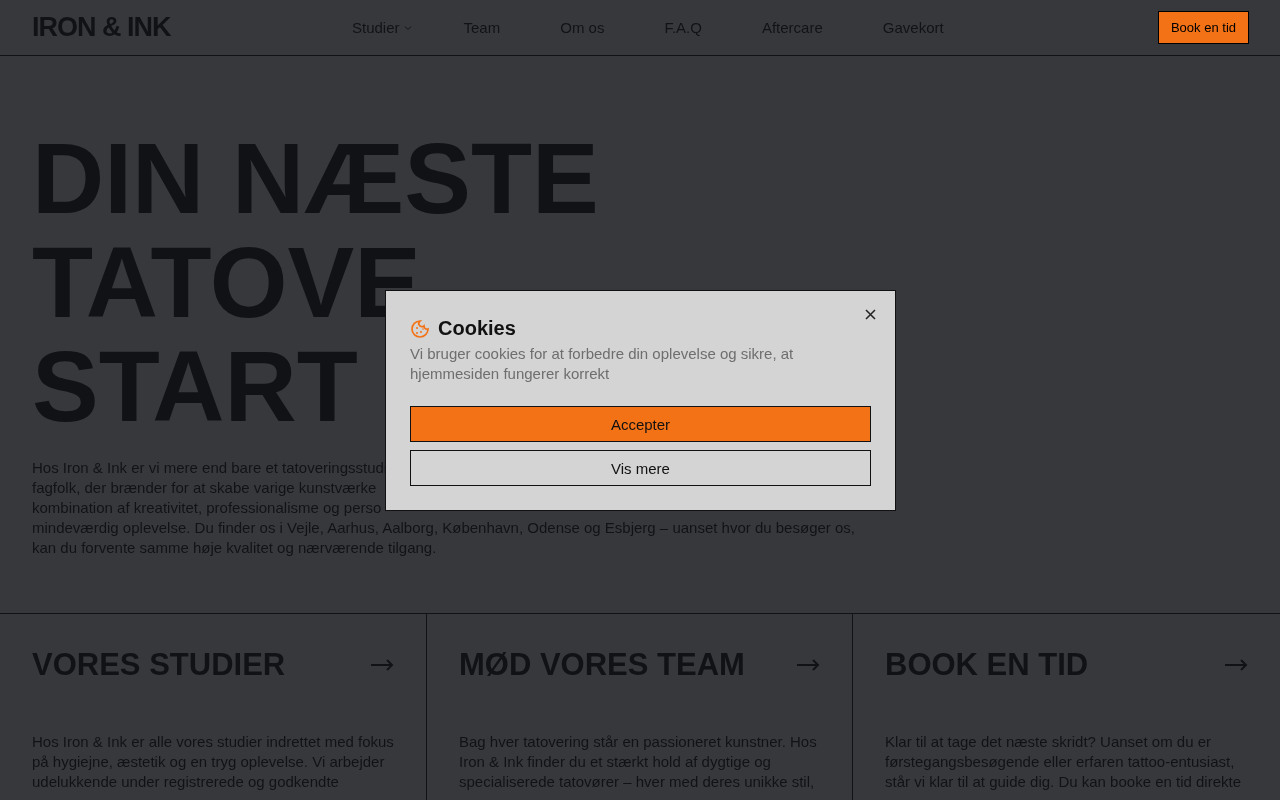 The height and width of the screenshot is (800, 1280). Describe the element at coordinates (602, 364) in the screenshot. I see `dialog-text: Vi bruger cookies for at forbedre din oplevelse og sikre, at hjemmesiden fungerer korrekt` at that location.